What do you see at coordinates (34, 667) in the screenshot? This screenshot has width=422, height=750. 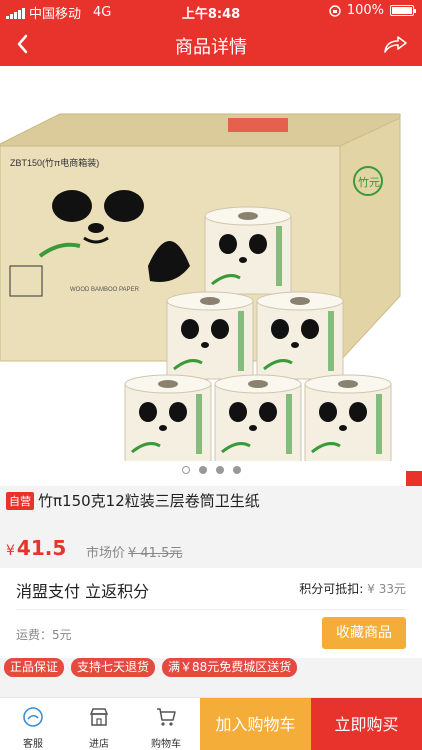 I see `service-tag: 正品保证` at bounding box center [34, 667].